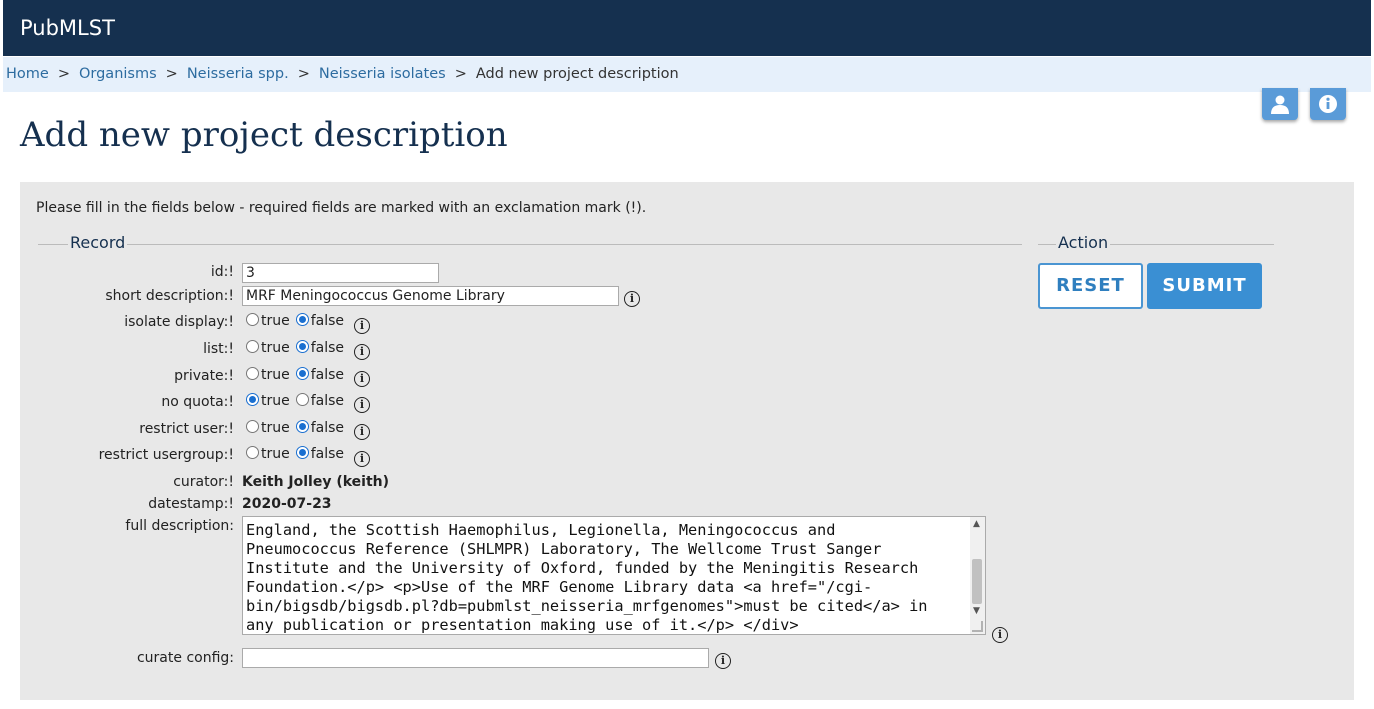 The image size is (1374, 709). I want to click on info-icon, so click(1328, 104).